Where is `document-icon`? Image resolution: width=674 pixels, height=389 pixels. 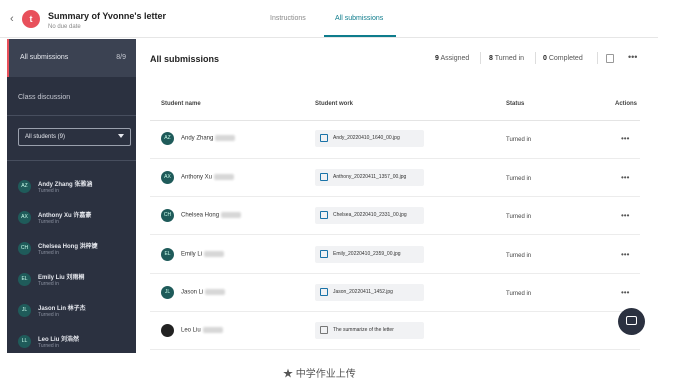 document-icon is located at coordinates (324, 330).